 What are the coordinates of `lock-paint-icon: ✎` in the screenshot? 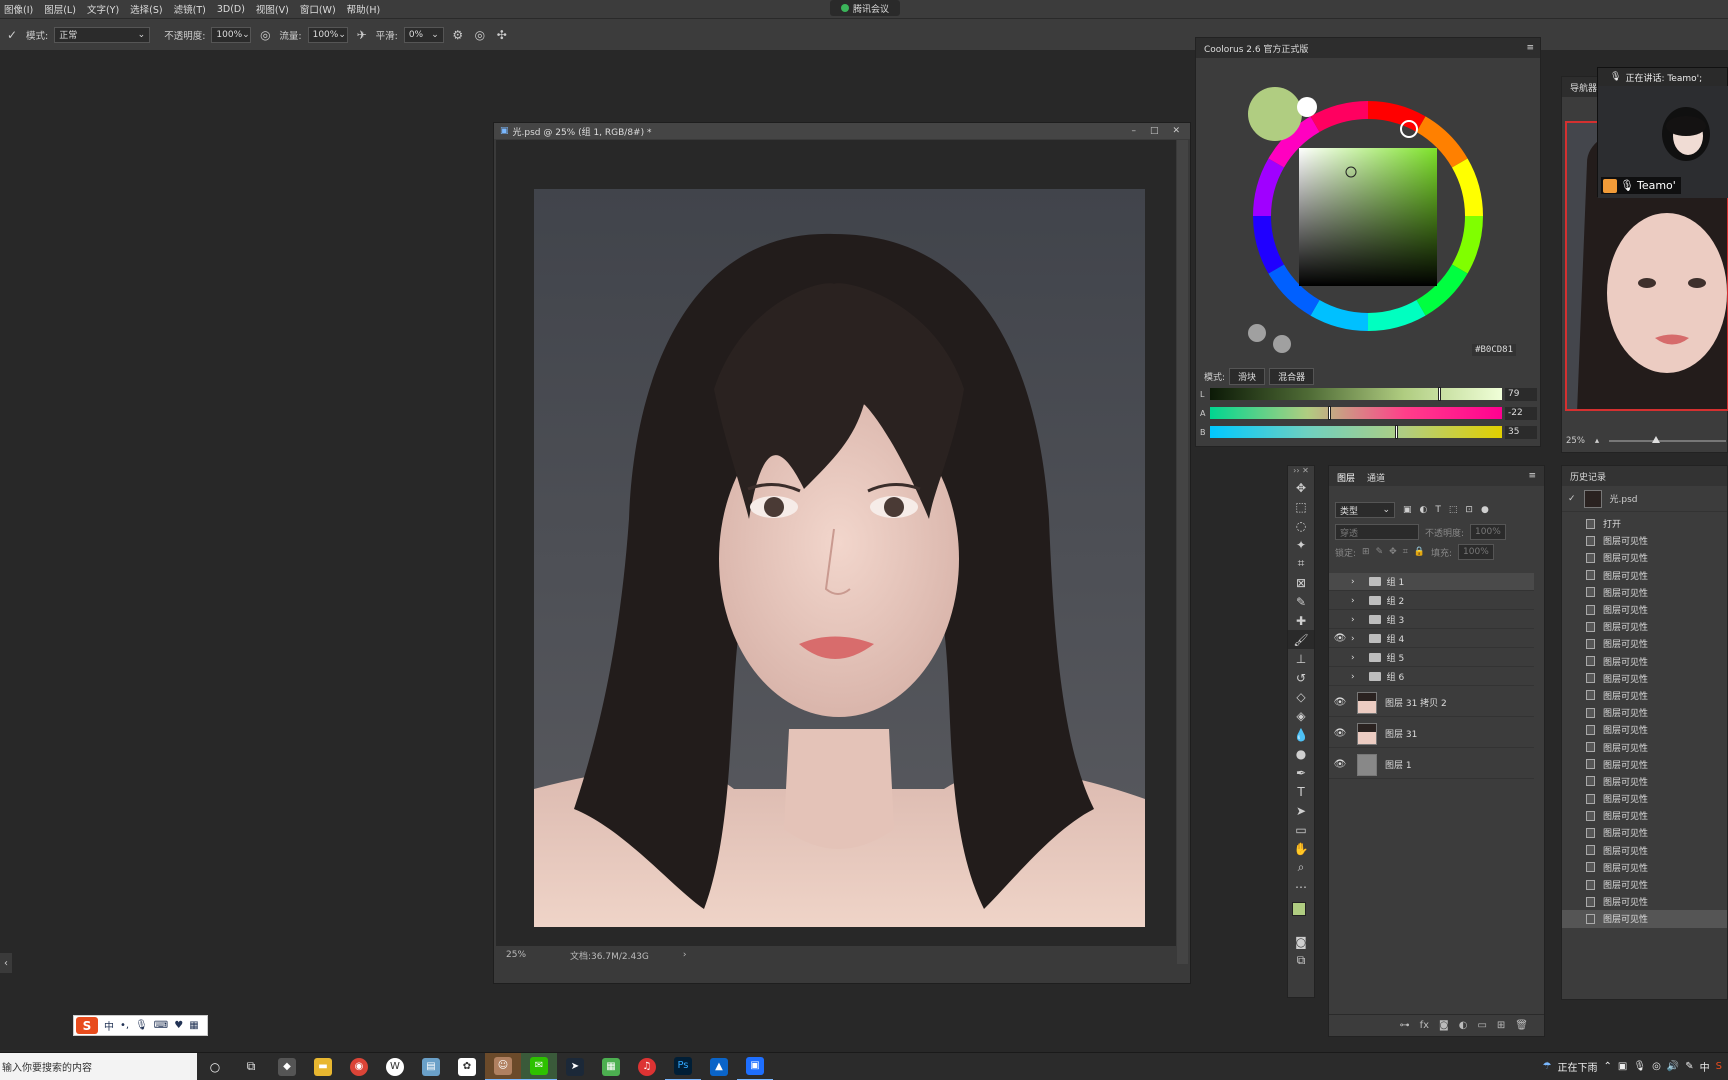 It's located at (1380, 552).